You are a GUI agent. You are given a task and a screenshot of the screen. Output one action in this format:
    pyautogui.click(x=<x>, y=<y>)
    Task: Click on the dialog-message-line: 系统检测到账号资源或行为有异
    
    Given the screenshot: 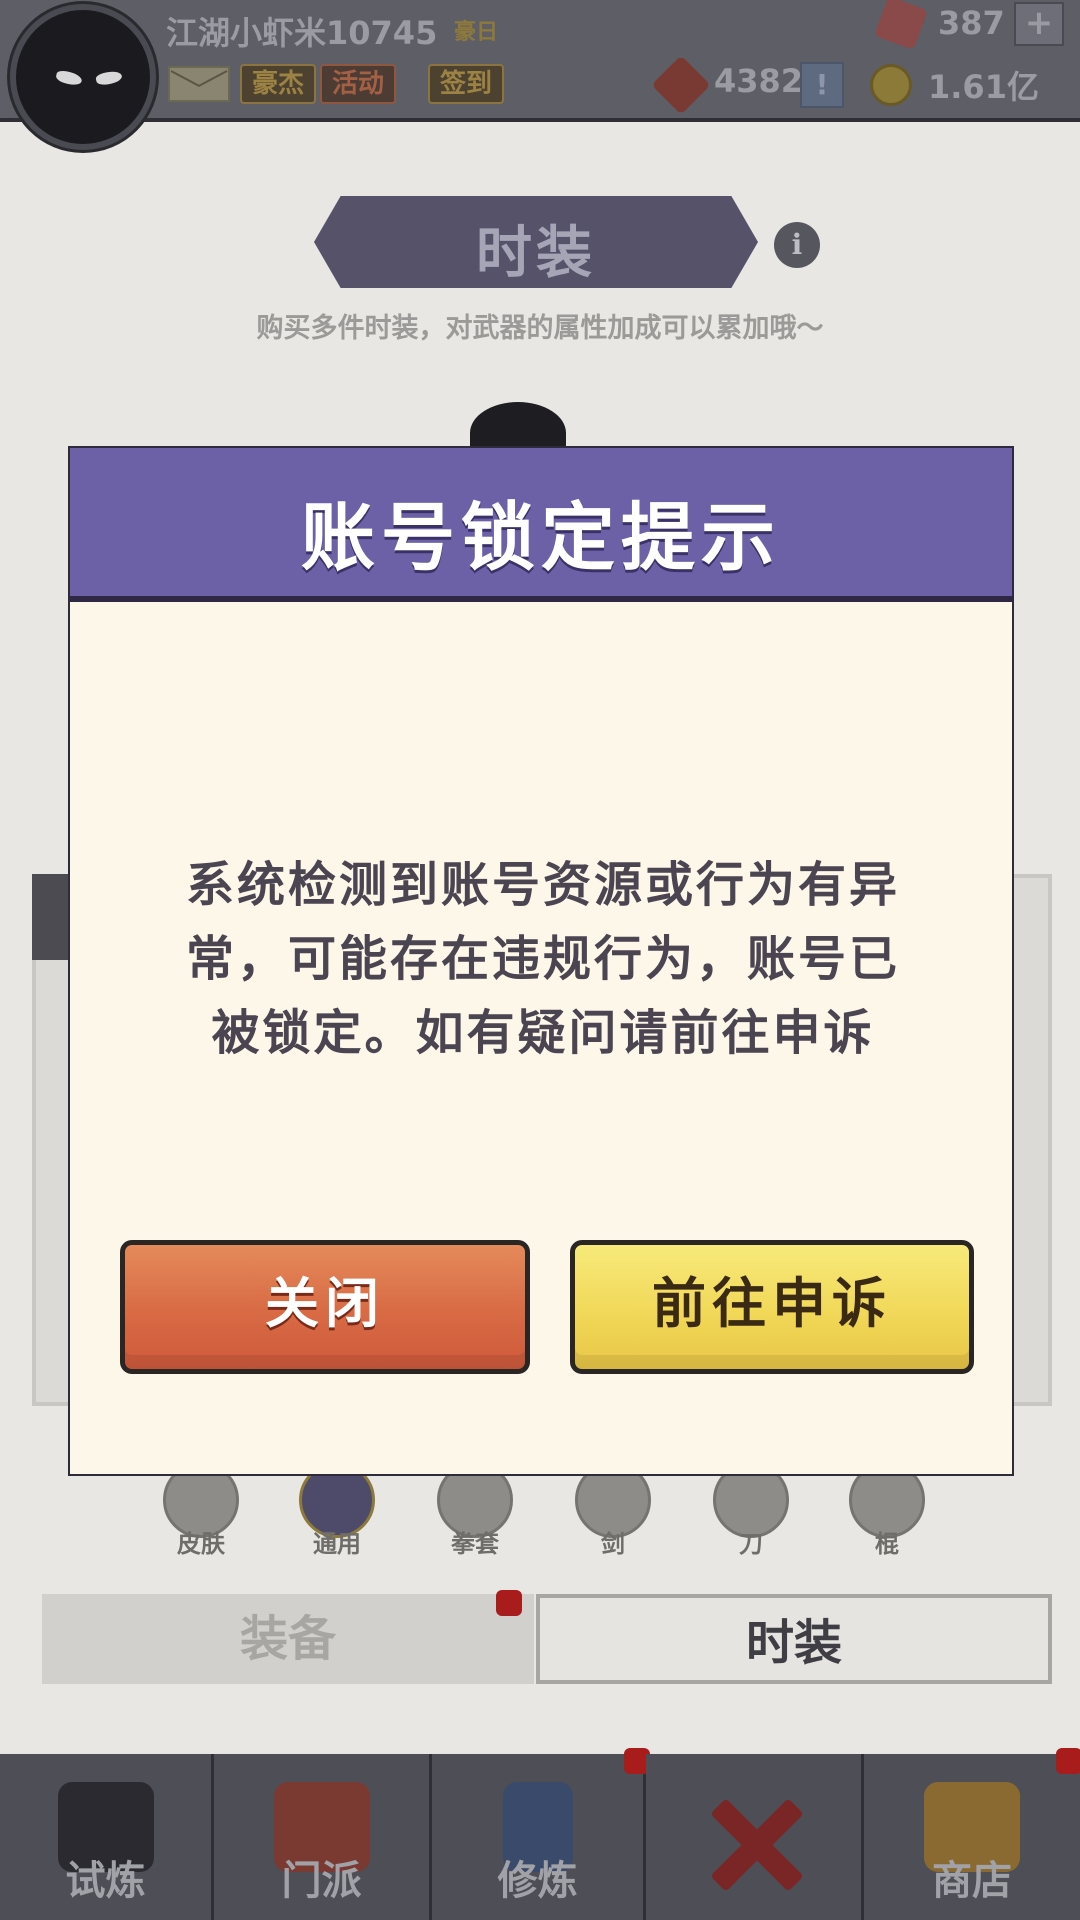 What is the action you would take?
    pyautogui.click(x=542, y=885)
    